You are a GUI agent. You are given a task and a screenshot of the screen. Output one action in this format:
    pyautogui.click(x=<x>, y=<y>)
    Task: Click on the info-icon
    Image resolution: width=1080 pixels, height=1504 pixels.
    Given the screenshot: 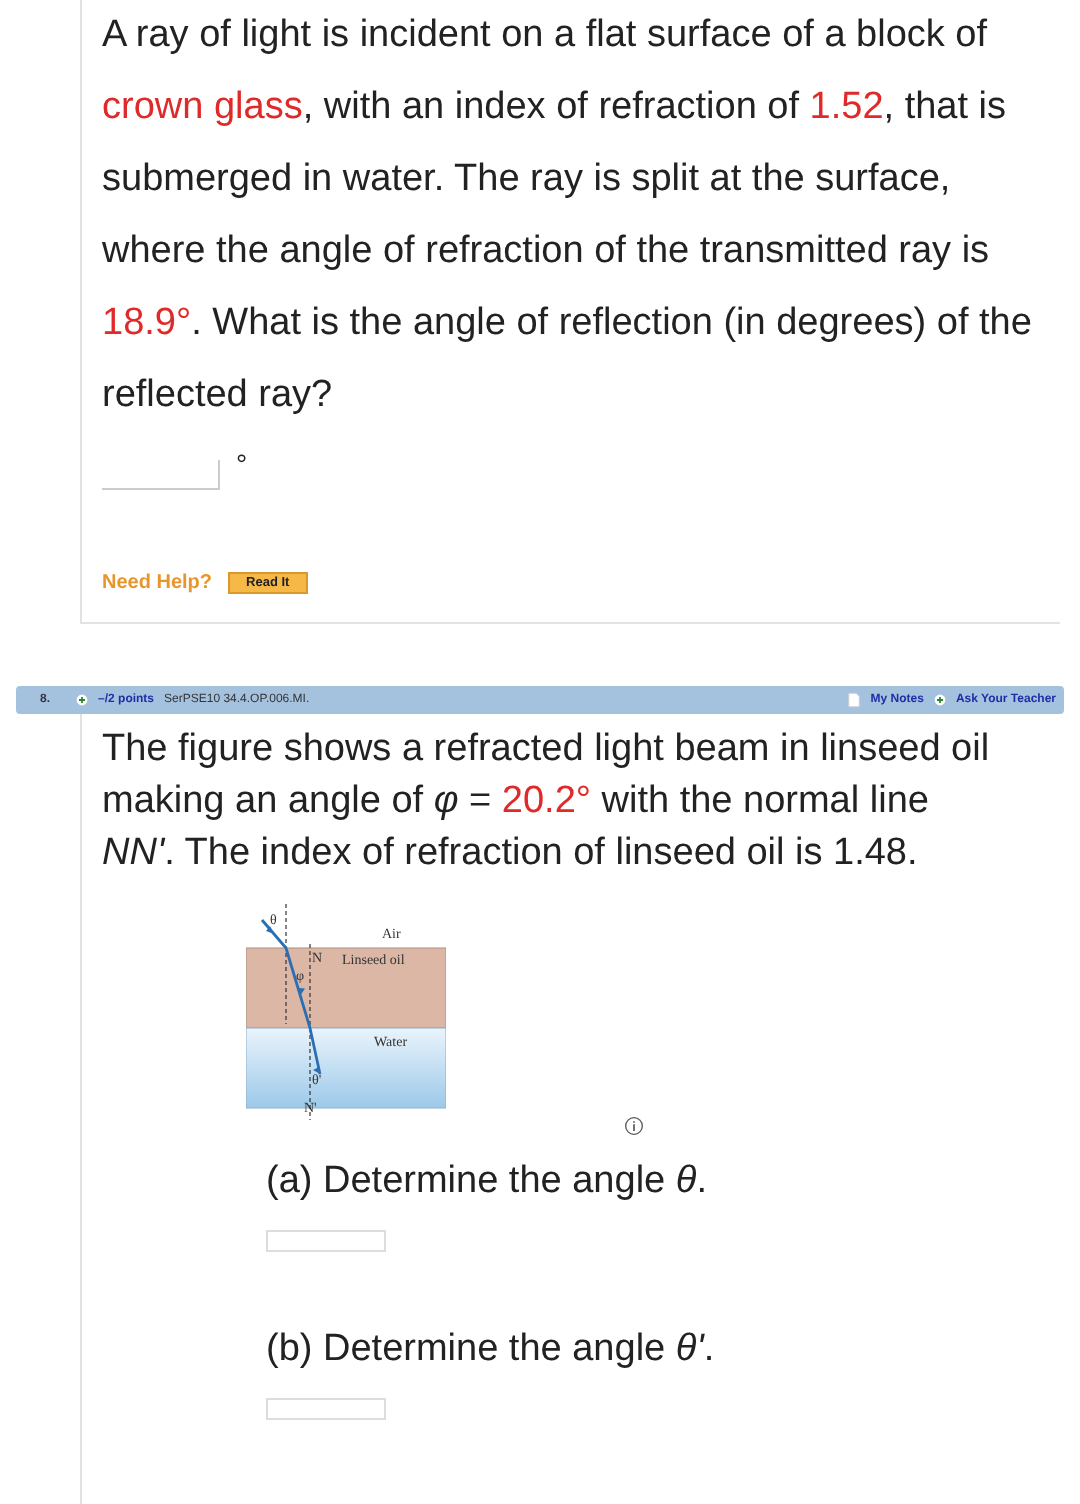 What is the action you would take?
    pyautogui.click(x=634, y=1126)
    